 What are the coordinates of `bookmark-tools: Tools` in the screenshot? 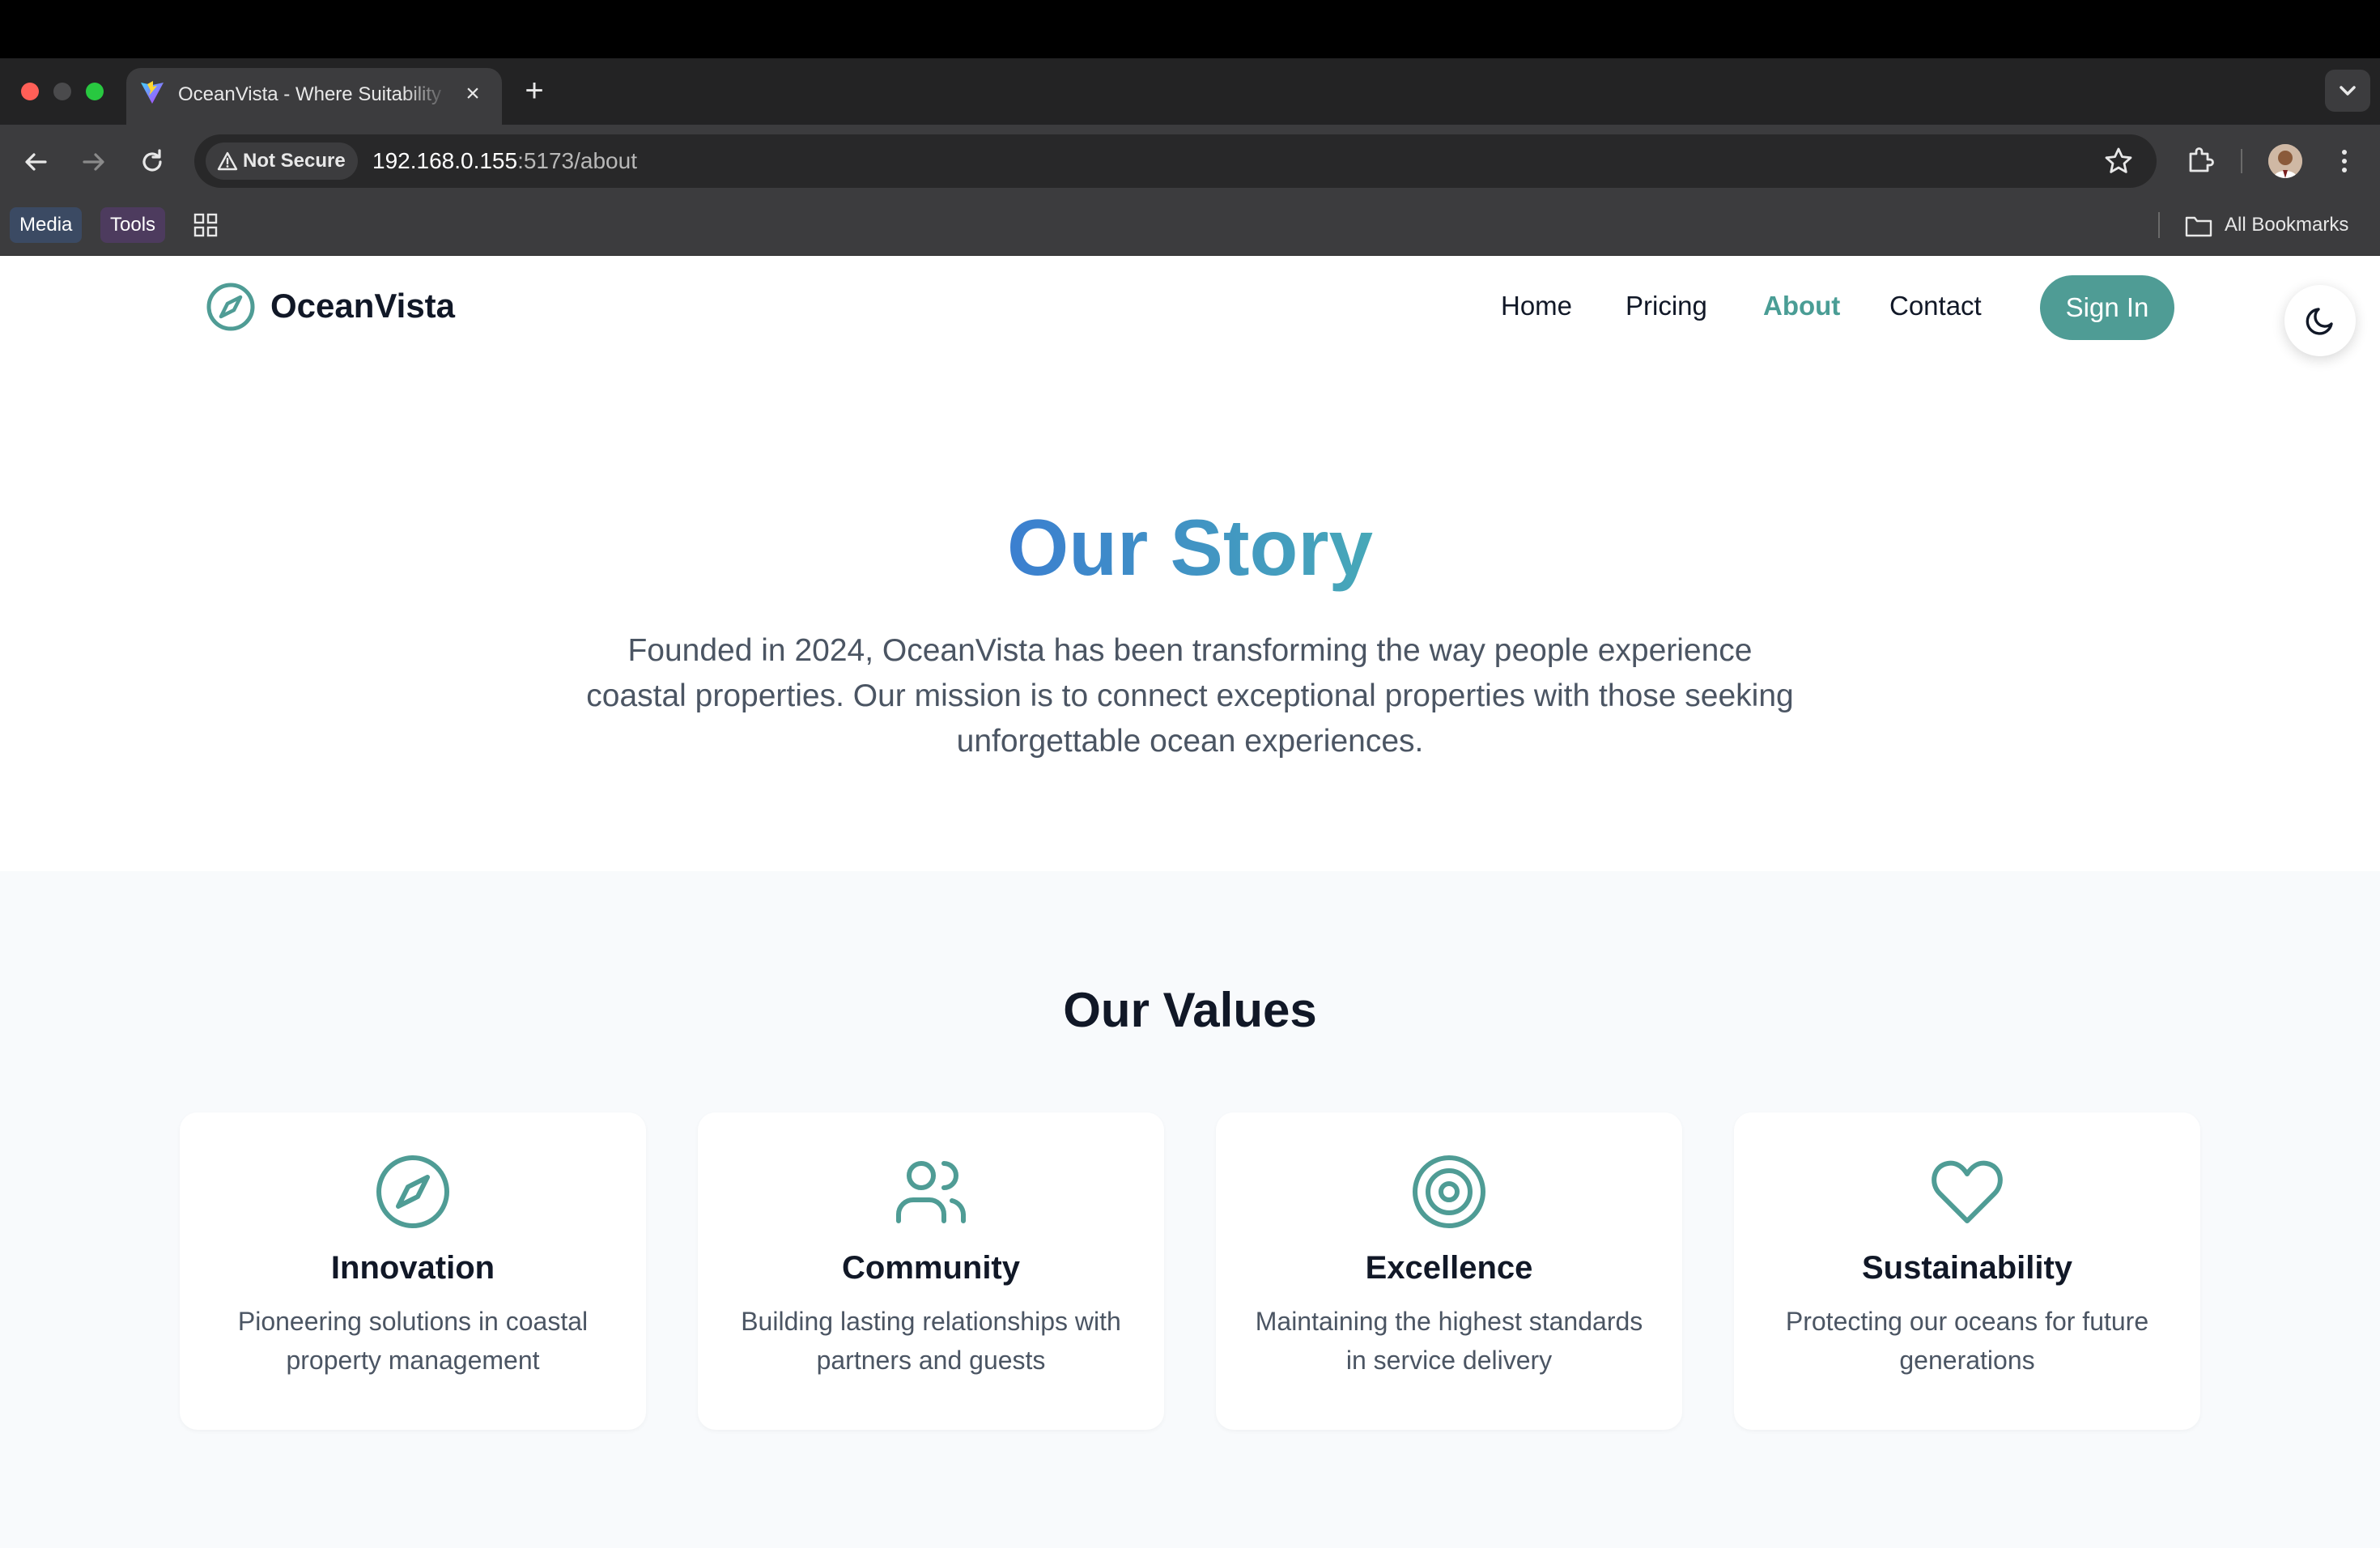 It's located at (133, 225).